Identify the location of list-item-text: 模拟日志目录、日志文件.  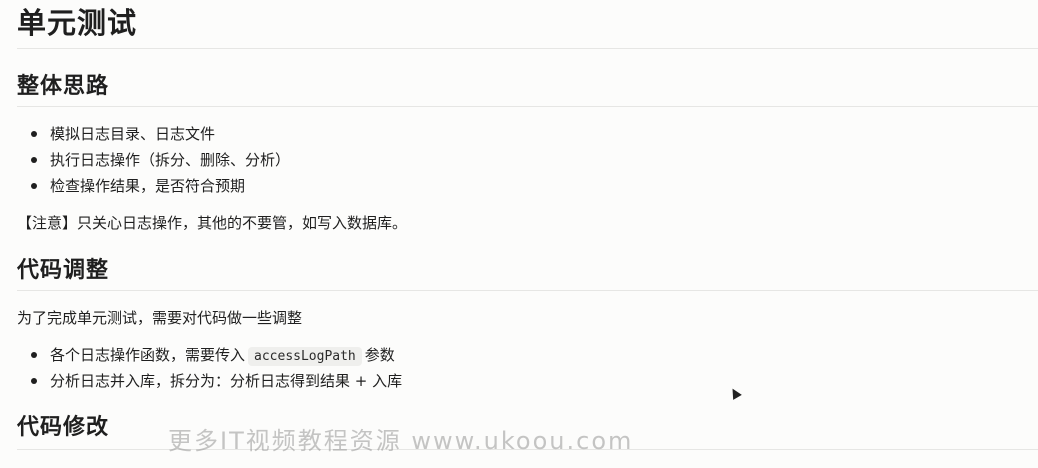
(133, 134).